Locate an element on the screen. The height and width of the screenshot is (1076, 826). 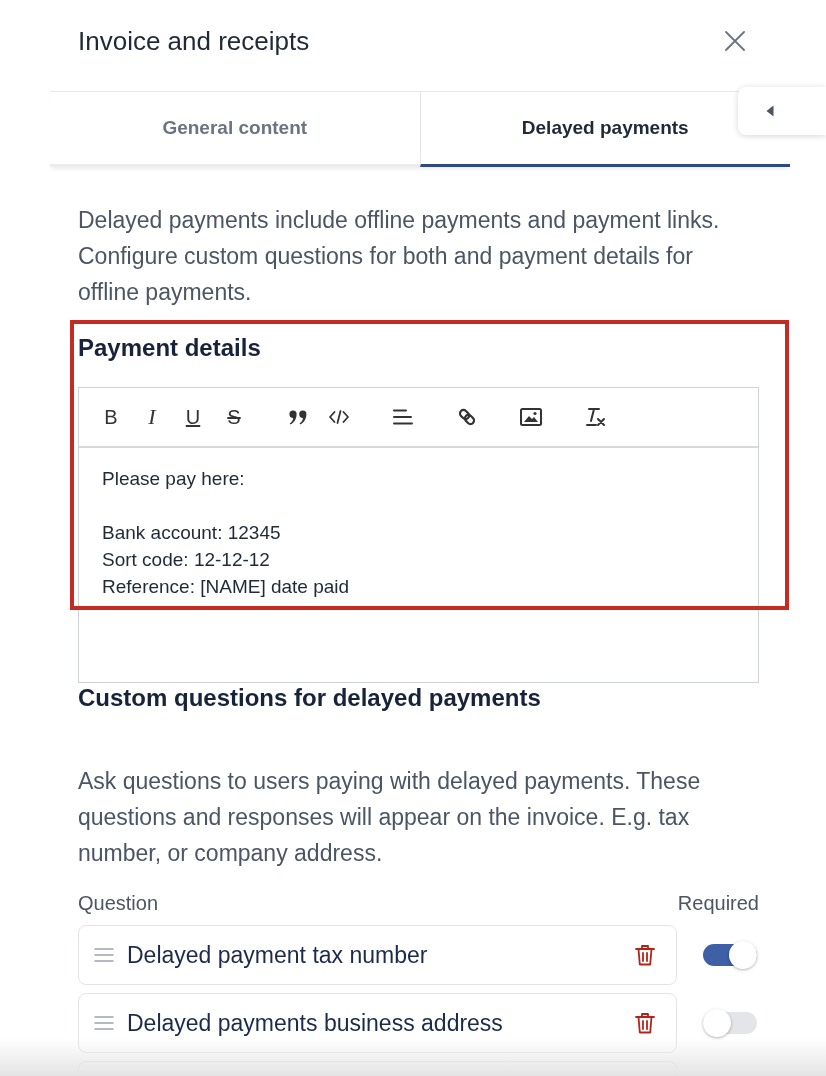
close-button is located at coordinates (735, 41).